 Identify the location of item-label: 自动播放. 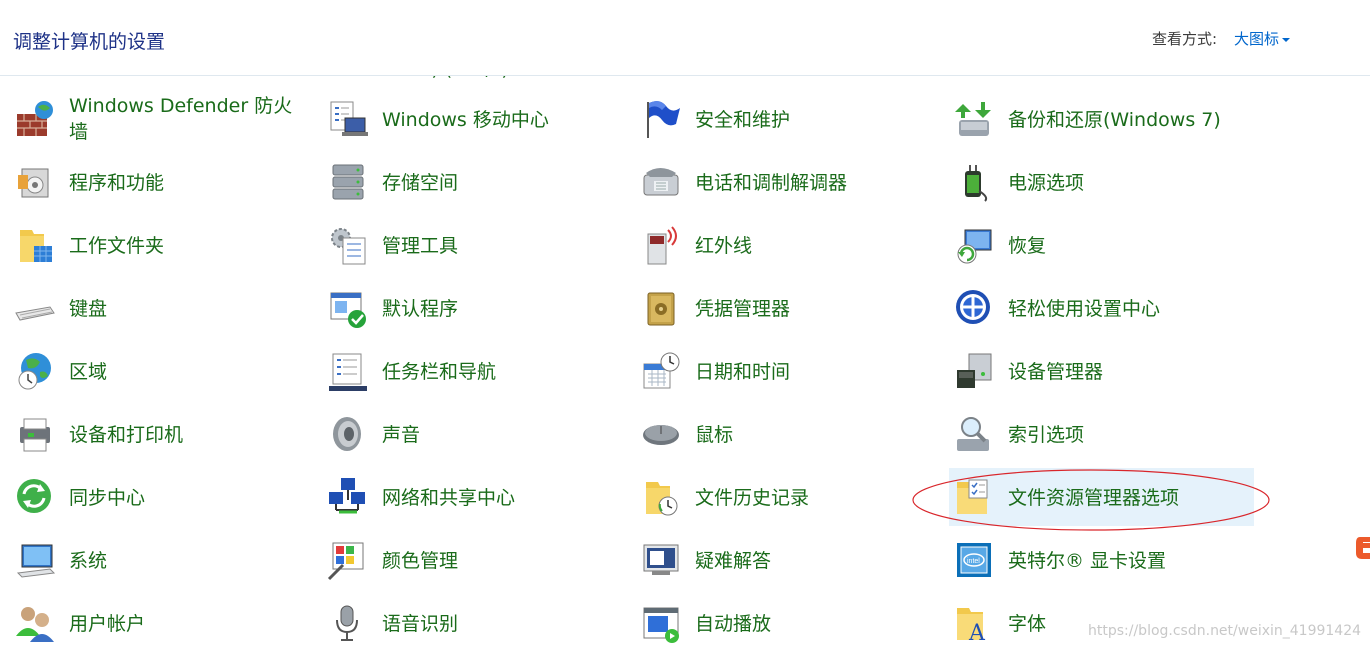
(733, 624).